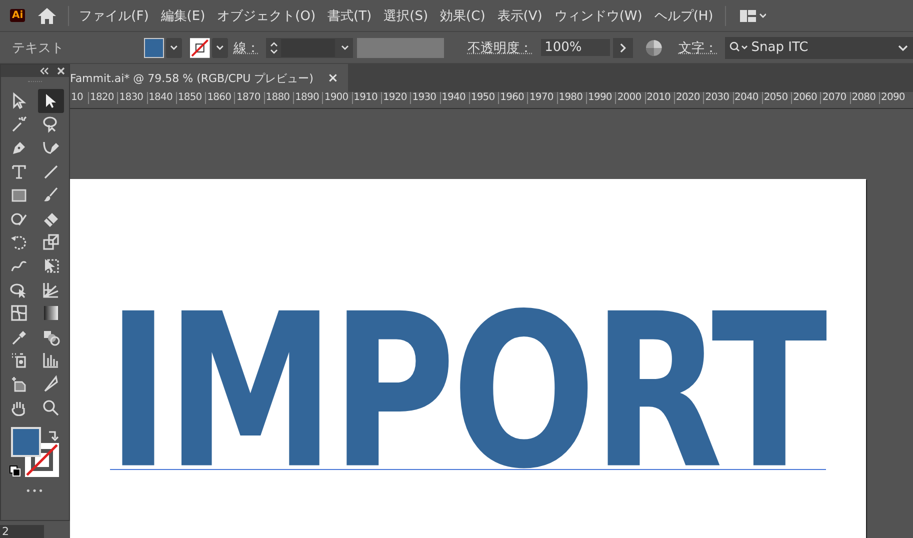 The width and height of the screenshot is (913, 538). I want to click on workspace-layout-icon, so click(753, 16).